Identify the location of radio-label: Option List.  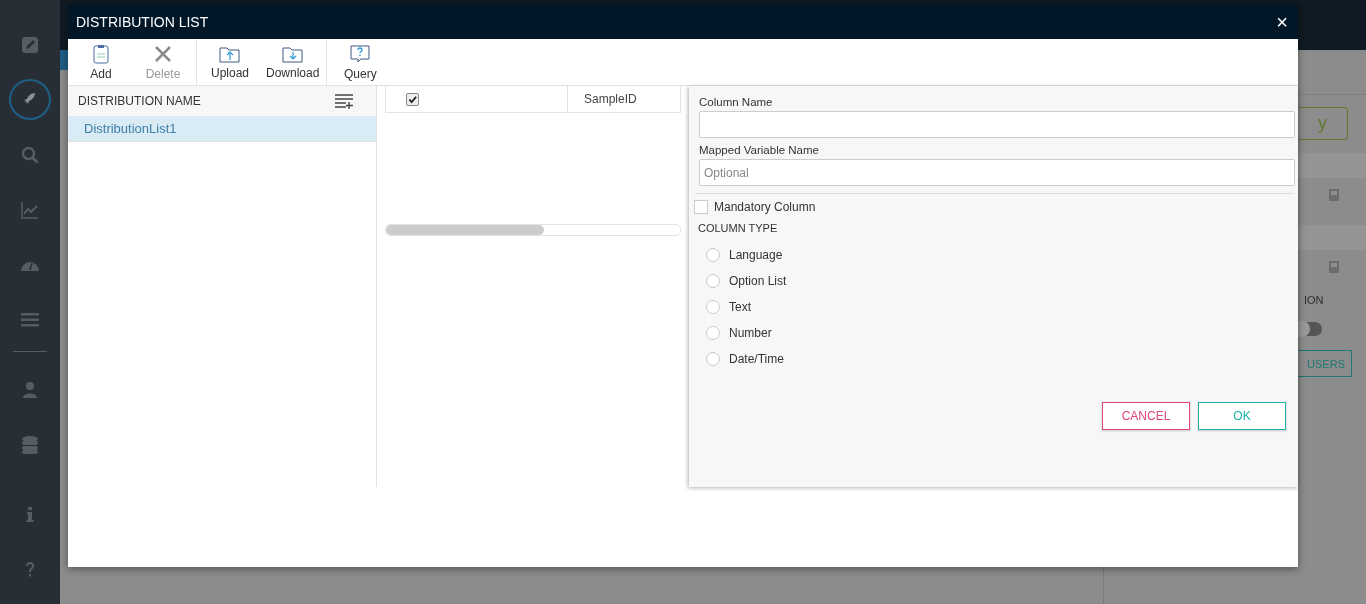
(758, 281).